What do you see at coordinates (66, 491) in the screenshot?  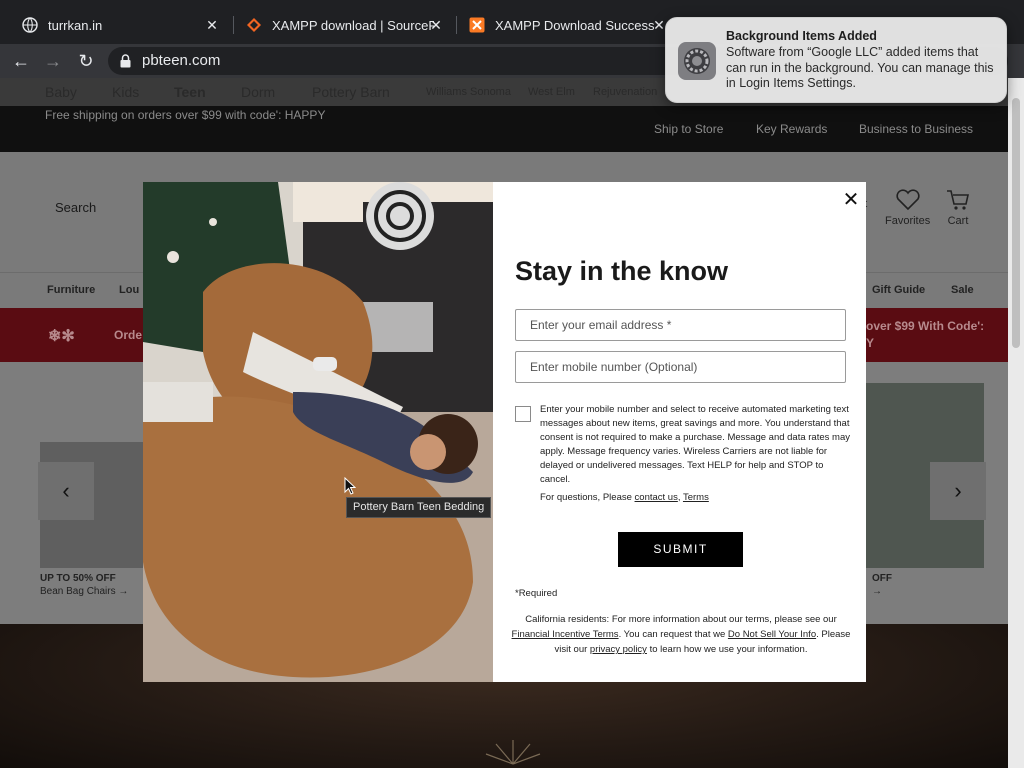 I see `carousel-prev-button: ‹` at bounding box center [66, 491].